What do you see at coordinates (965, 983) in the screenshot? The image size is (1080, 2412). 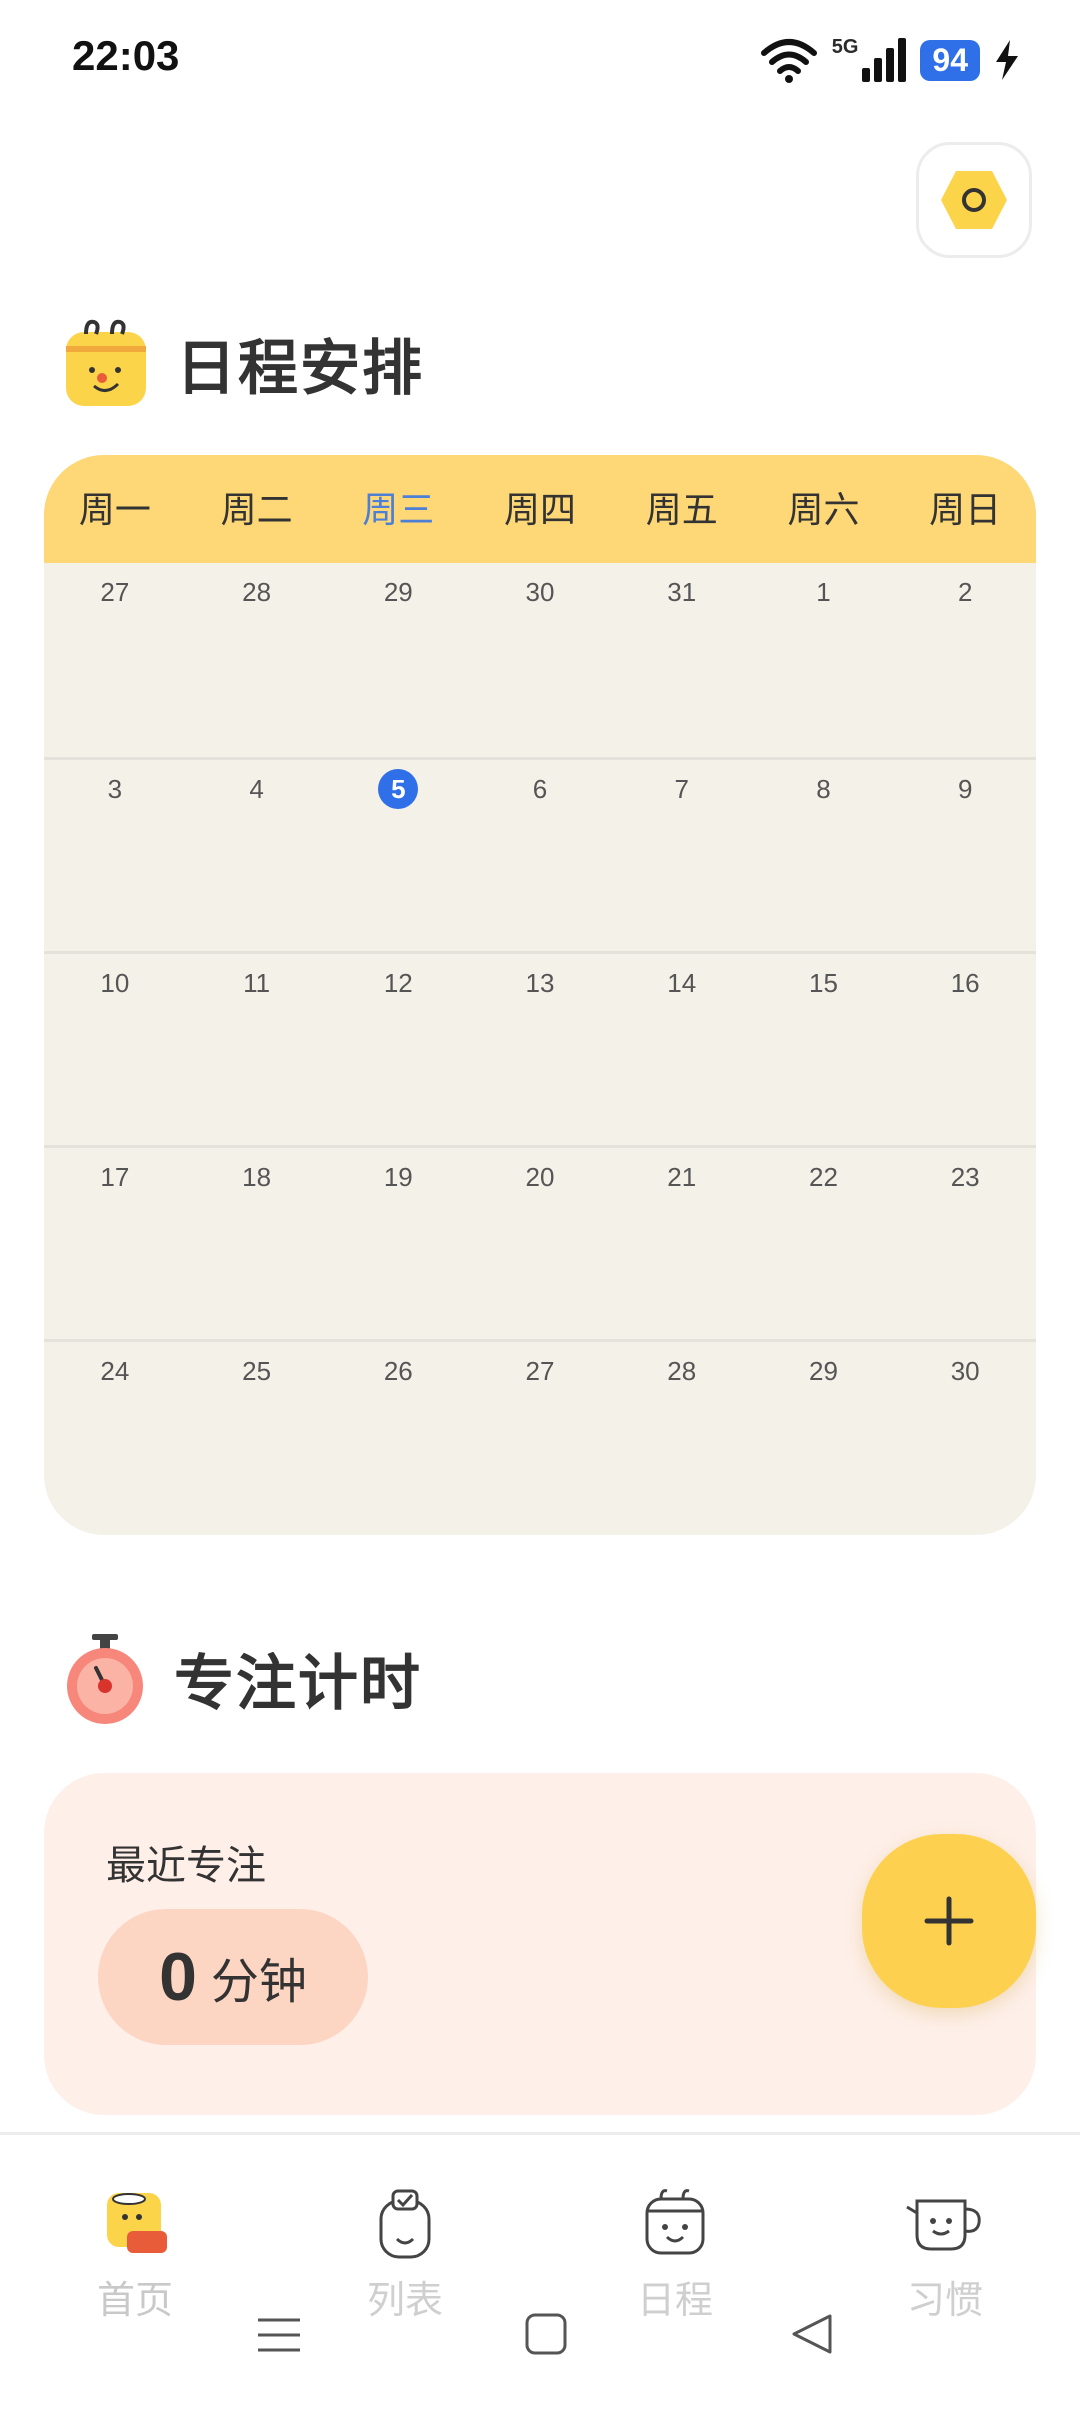 I see `calendar-day-number: 16` at bounding box center [965, 983].